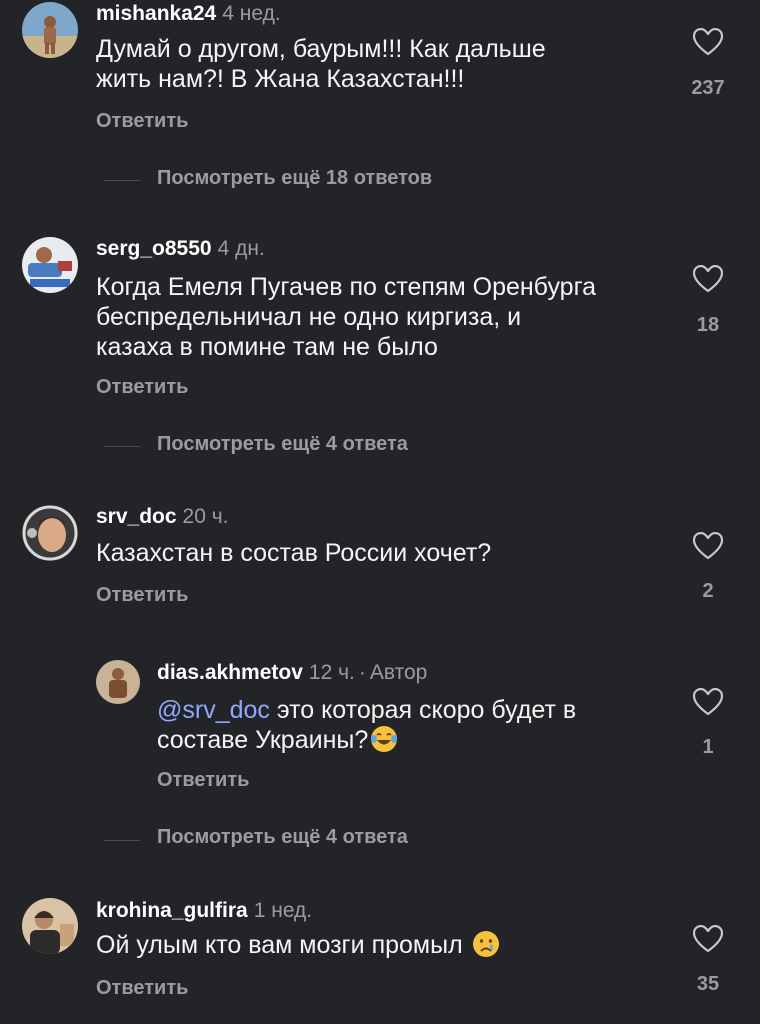  What do you see at coordinates (708, 591) in the screenshot?
I see `like-count: 2` at bounding box center [708, 591].